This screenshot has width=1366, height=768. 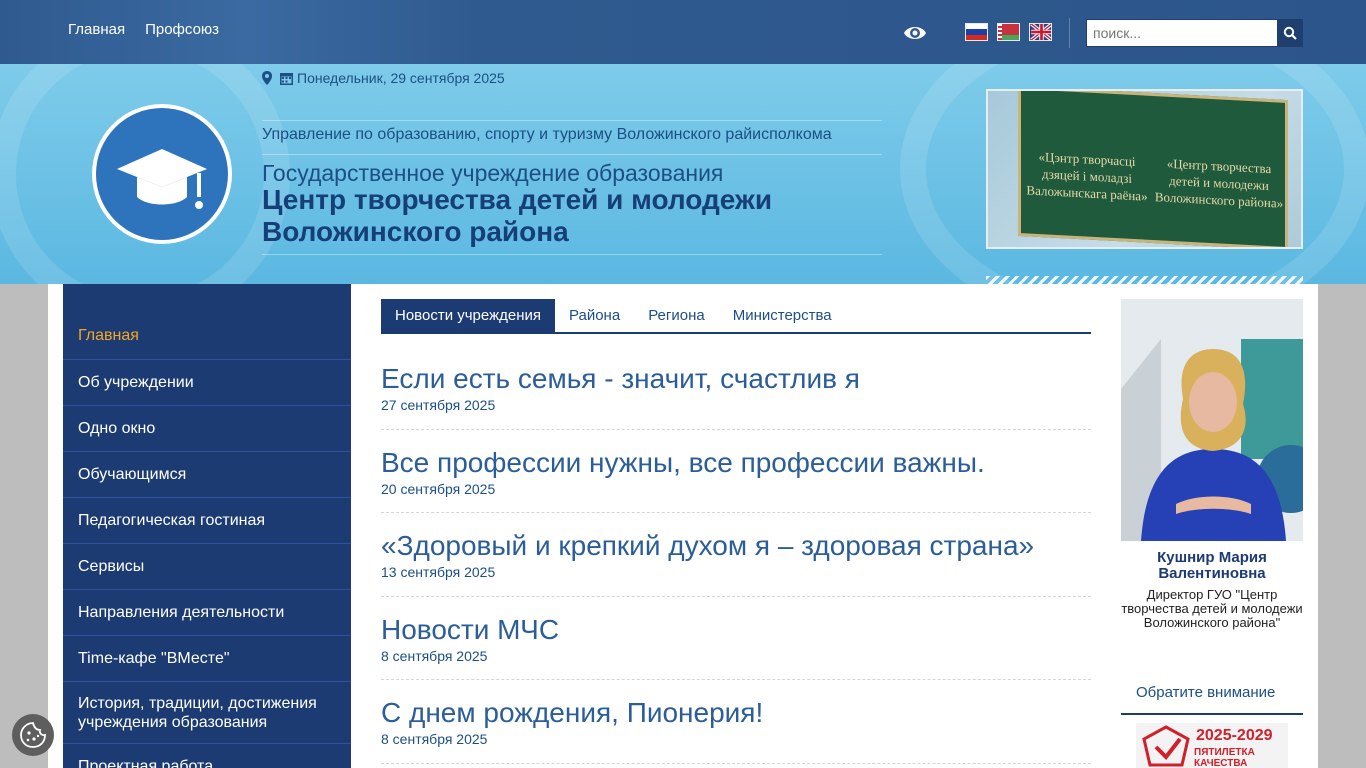 I want to click on eye-icon, so click(x=915, y=33).